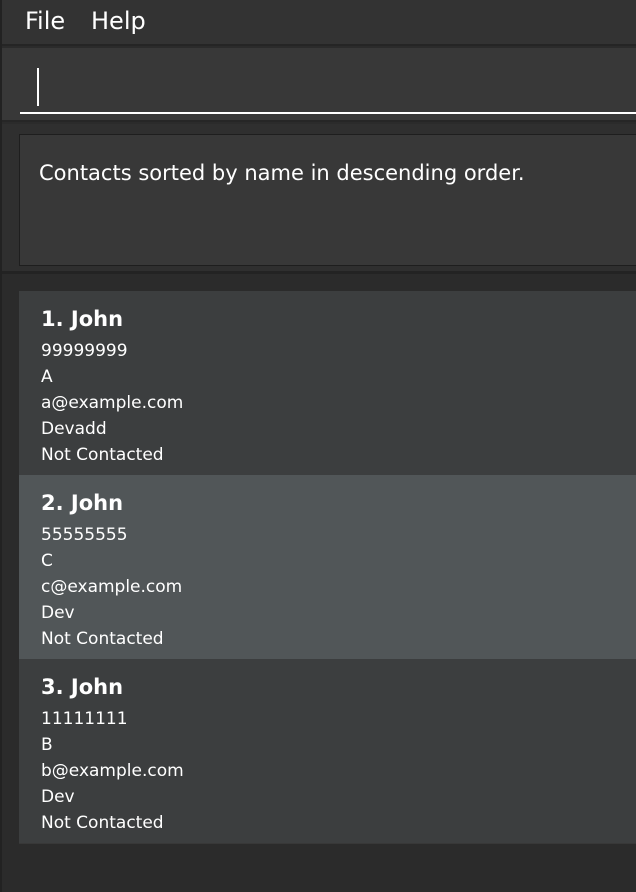 This screenshot has height=892, width=636. I want to click on menu-bar: File Help, so click(319, 23).